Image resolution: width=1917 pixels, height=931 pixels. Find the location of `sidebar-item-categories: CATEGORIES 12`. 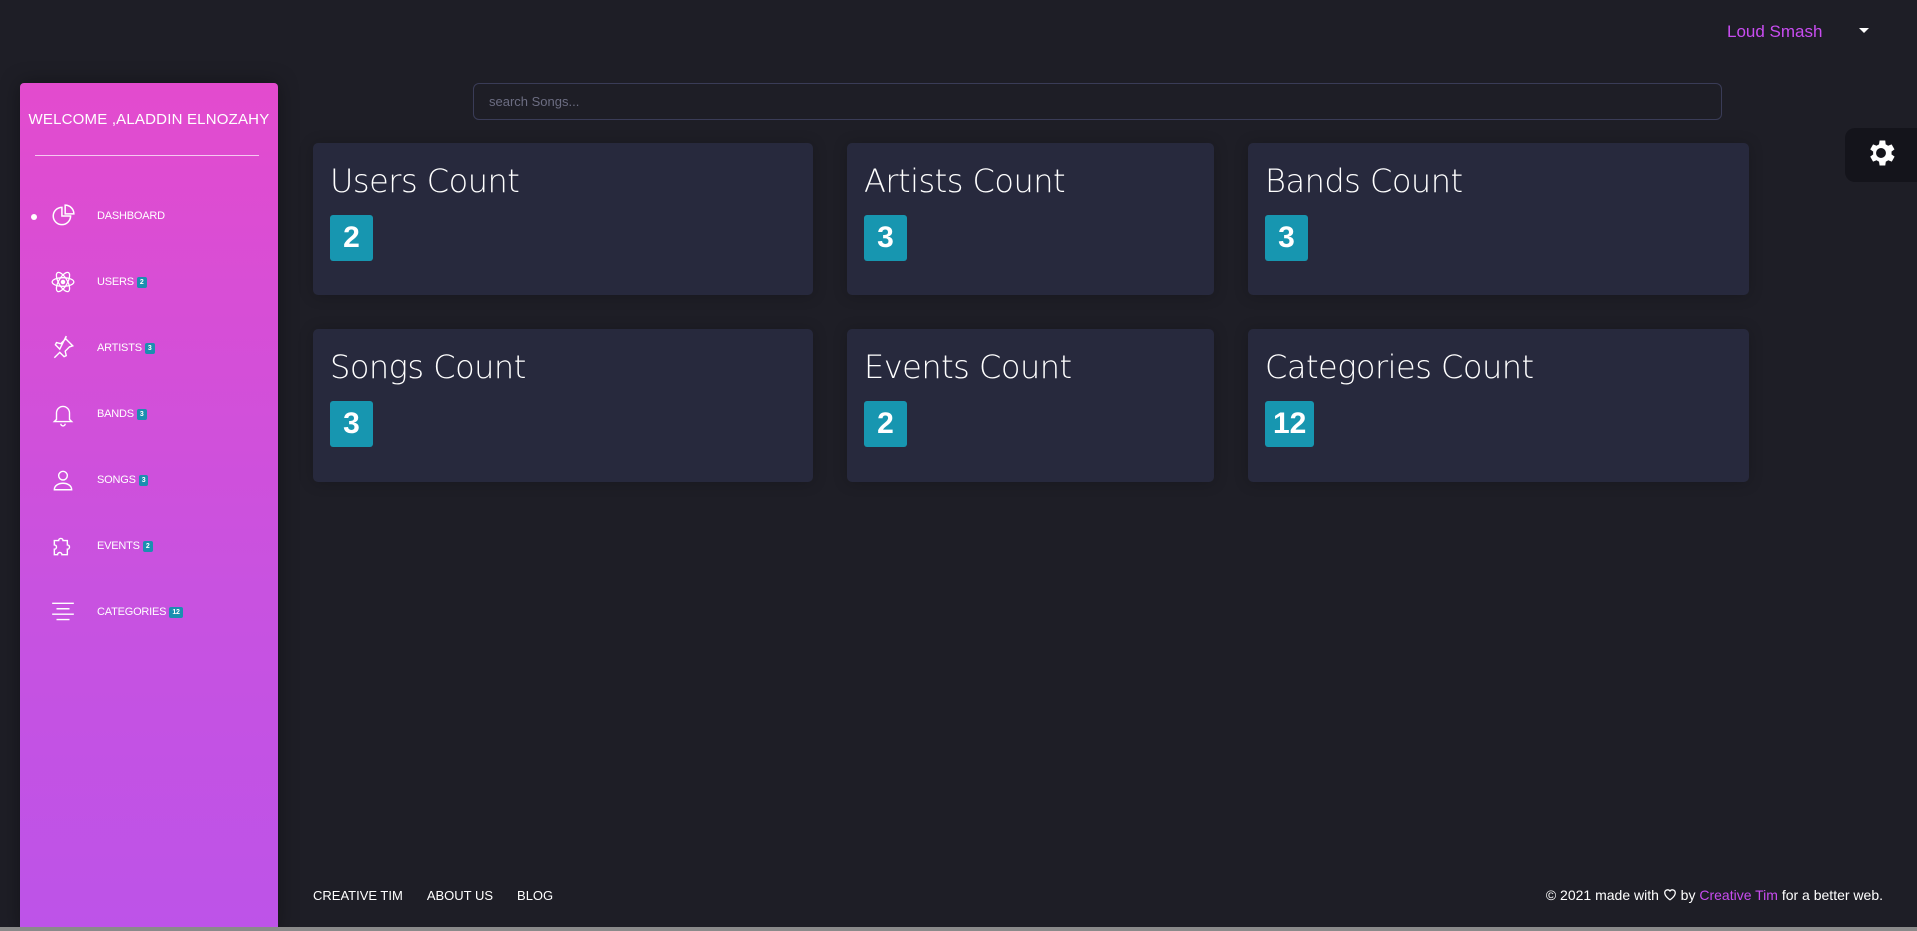

sidebar-item-categories: CATEGORIES 12 is located at coordinates (149, 612).